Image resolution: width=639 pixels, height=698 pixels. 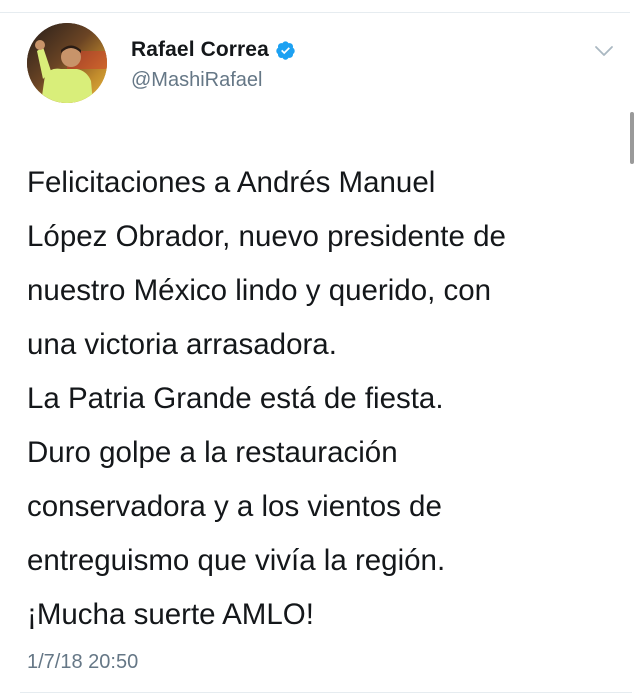 I want to click on avatar, so click(x=67, y=63).